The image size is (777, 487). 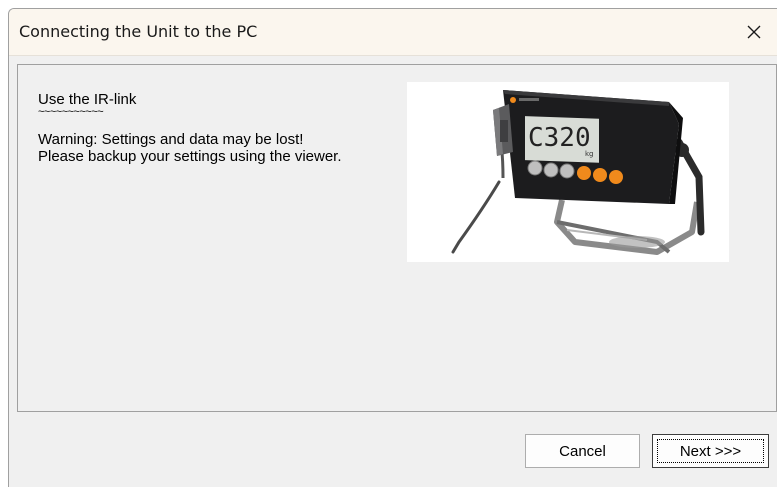 I want to click on cancel-button: Cancel, so click(x=582, y=451).